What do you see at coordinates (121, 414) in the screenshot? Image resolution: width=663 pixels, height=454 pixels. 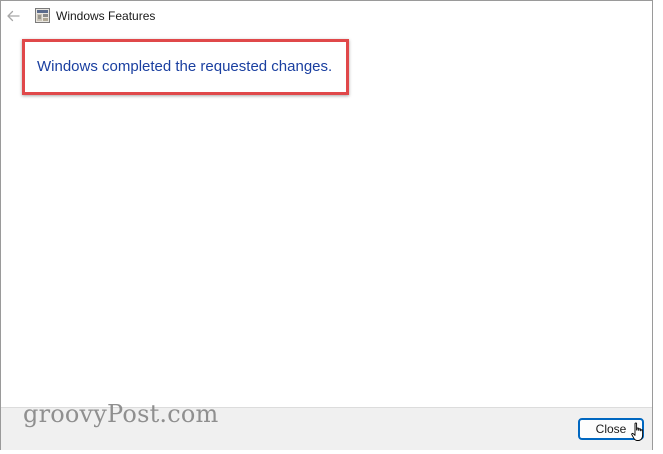 I see `watermark: groovyPost.com` at bounding box center [121, 414].